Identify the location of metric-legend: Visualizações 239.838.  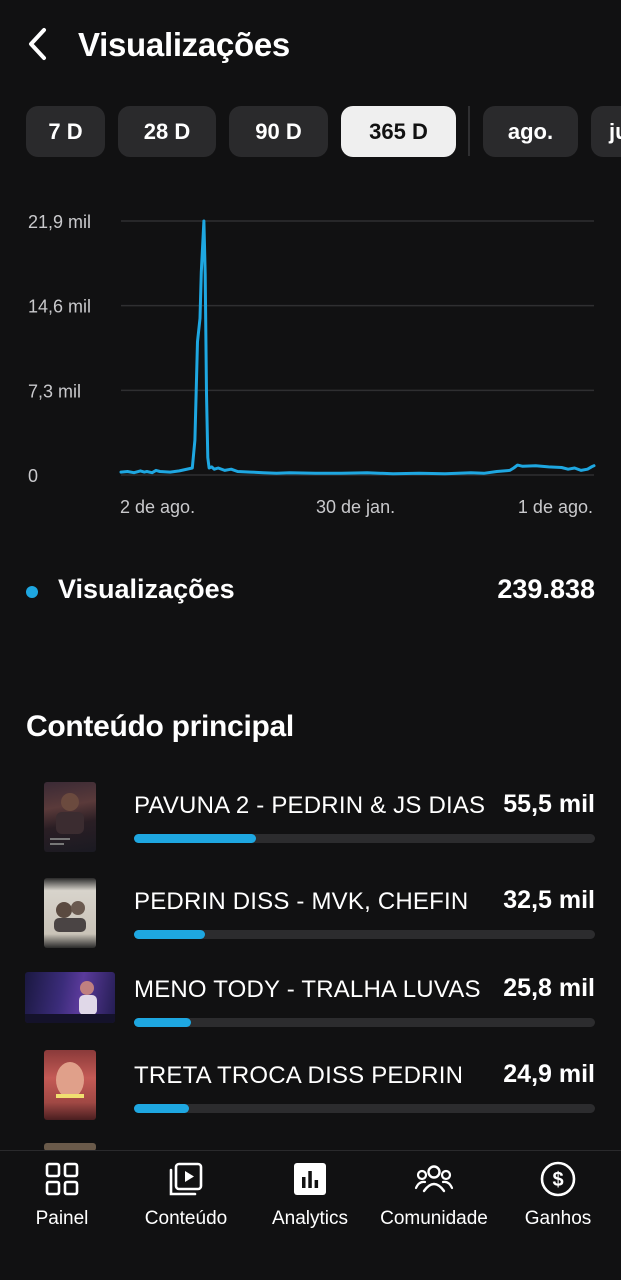
(309, 592).